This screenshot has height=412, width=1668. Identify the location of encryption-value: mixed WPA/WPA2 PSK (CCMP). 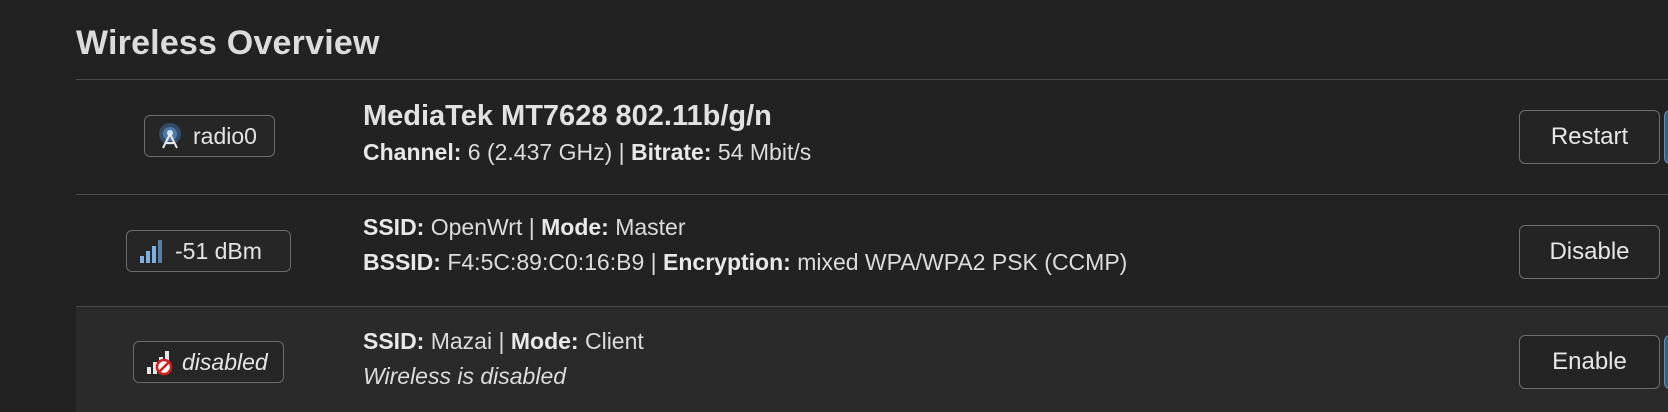
(962, 262).